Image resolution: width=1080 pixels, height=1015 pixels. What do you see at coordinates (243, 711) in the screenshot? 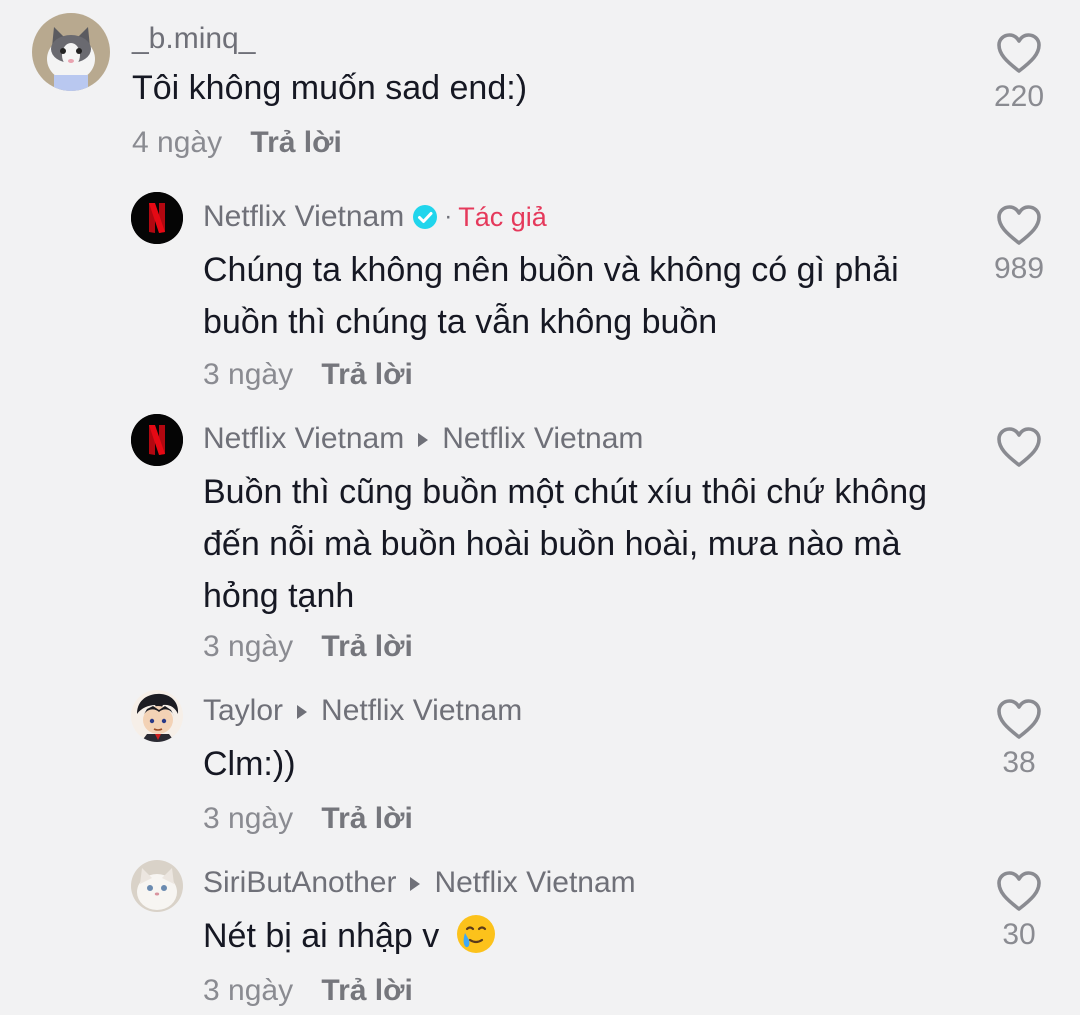
I see `username-text: Taylor` at bounding box center [243, 711].